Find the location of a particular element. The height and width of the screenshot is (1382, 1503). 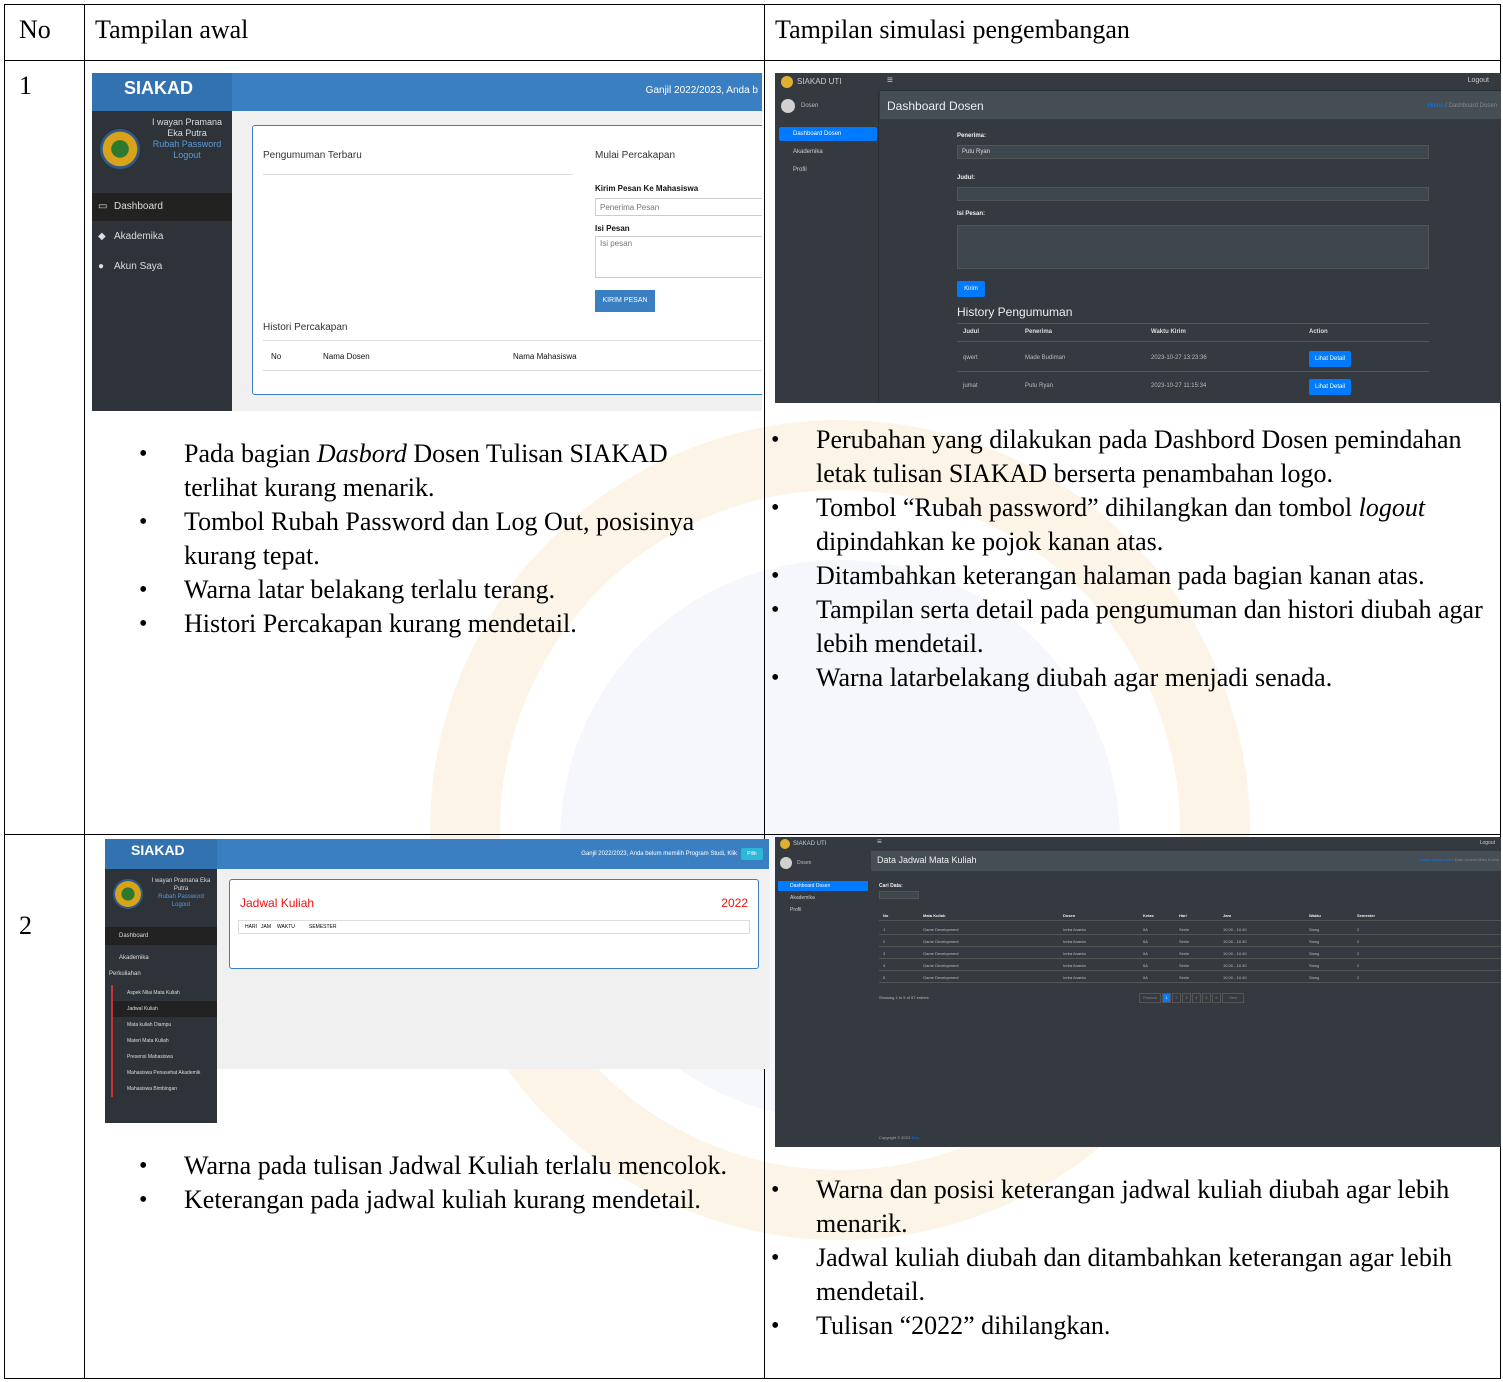

laptop-icon: ▭ is located at coordinates (103, 206).